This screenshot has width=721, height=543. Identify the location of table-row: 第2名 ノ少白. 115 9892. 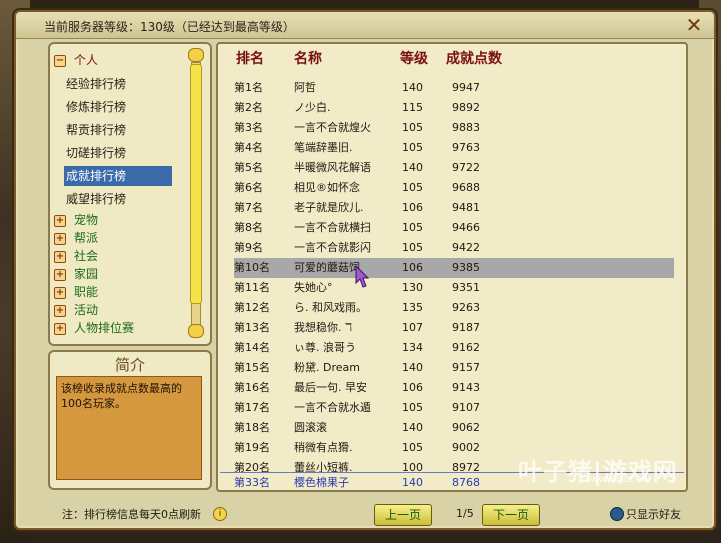
(454, 108).